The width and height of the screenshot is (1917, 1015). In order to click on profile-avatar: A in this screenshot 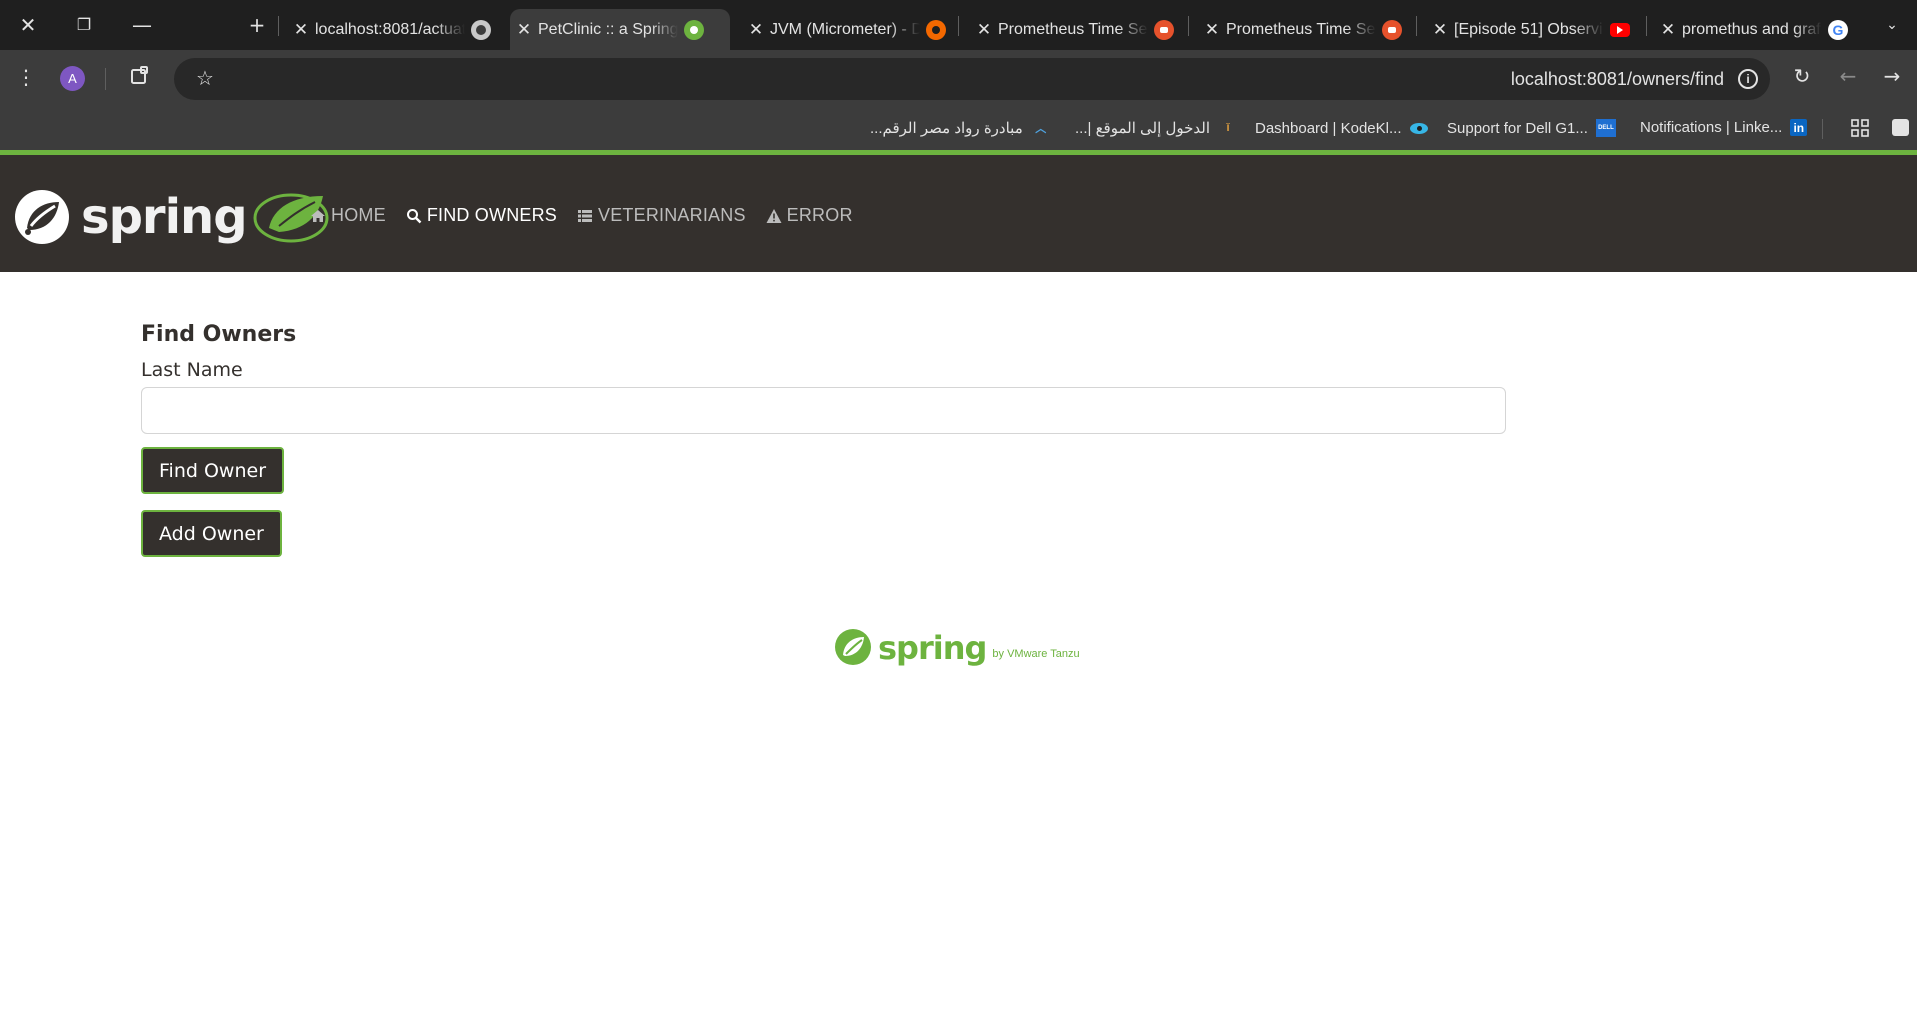, I will do `click(72, 78)`.